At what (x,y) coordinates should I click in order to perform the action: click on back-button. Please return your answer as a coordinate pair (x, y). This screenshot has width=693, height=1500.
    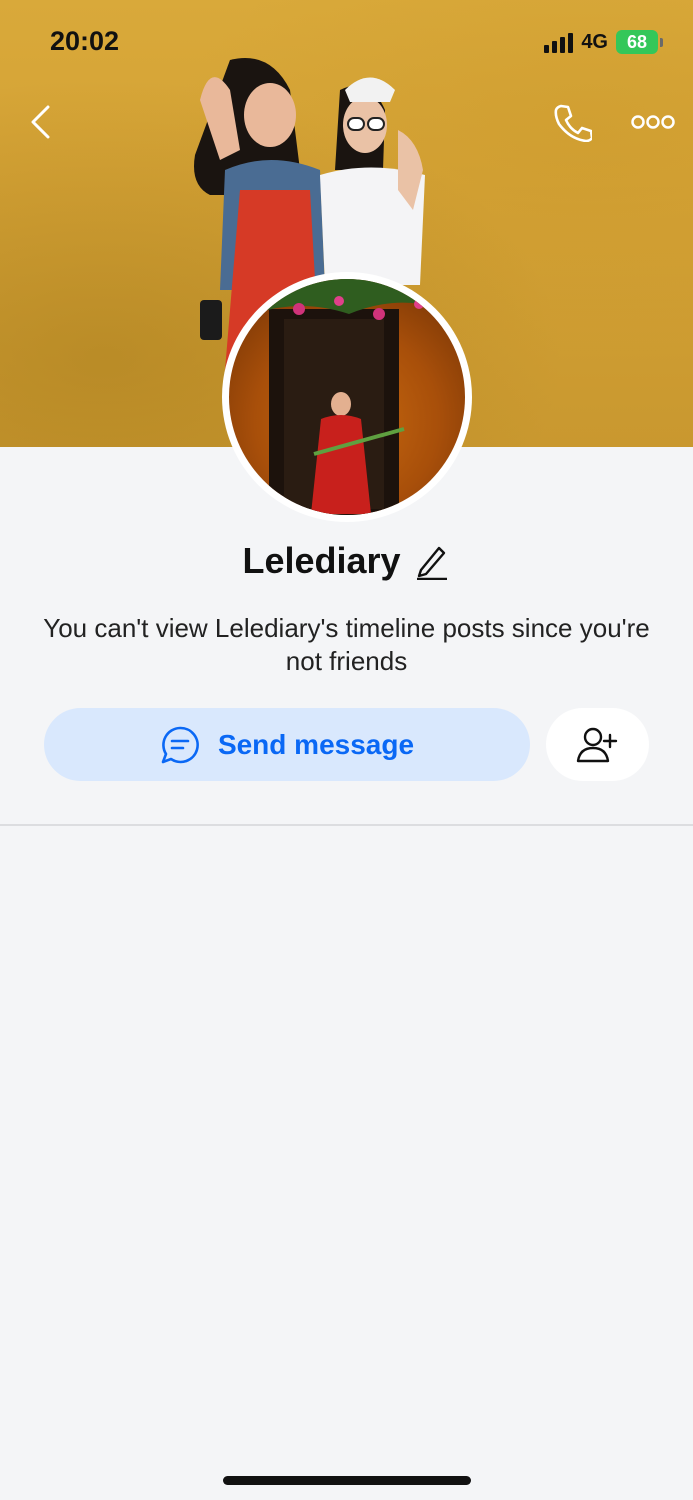
    Looking at the image, I should click on (40, 122).